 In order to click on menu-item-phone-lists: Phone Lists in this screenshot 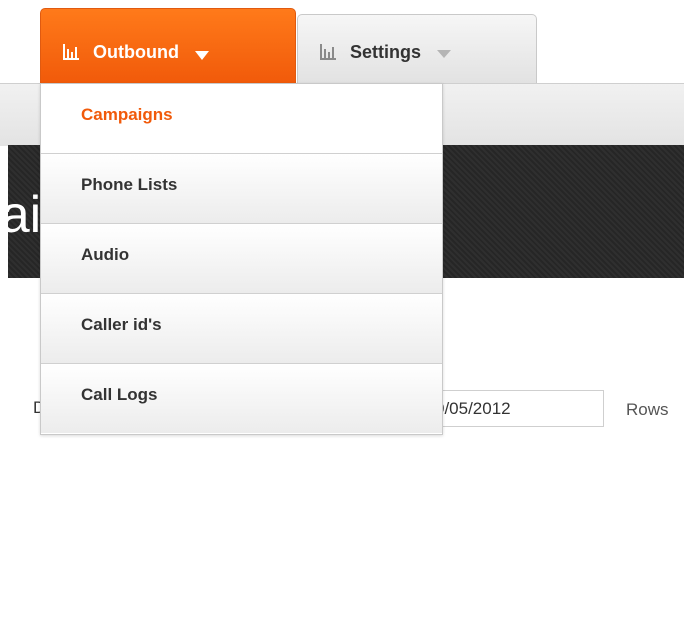, I will do `click(241, 189)`.